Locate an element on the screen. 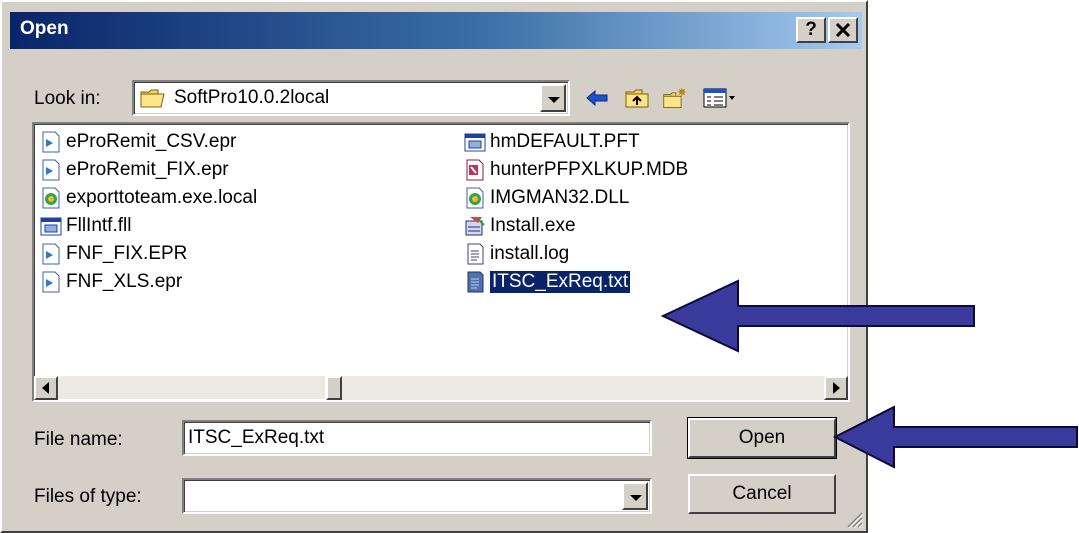 The image size is (1079, 533). close-button is located at coordinates (843, 30).